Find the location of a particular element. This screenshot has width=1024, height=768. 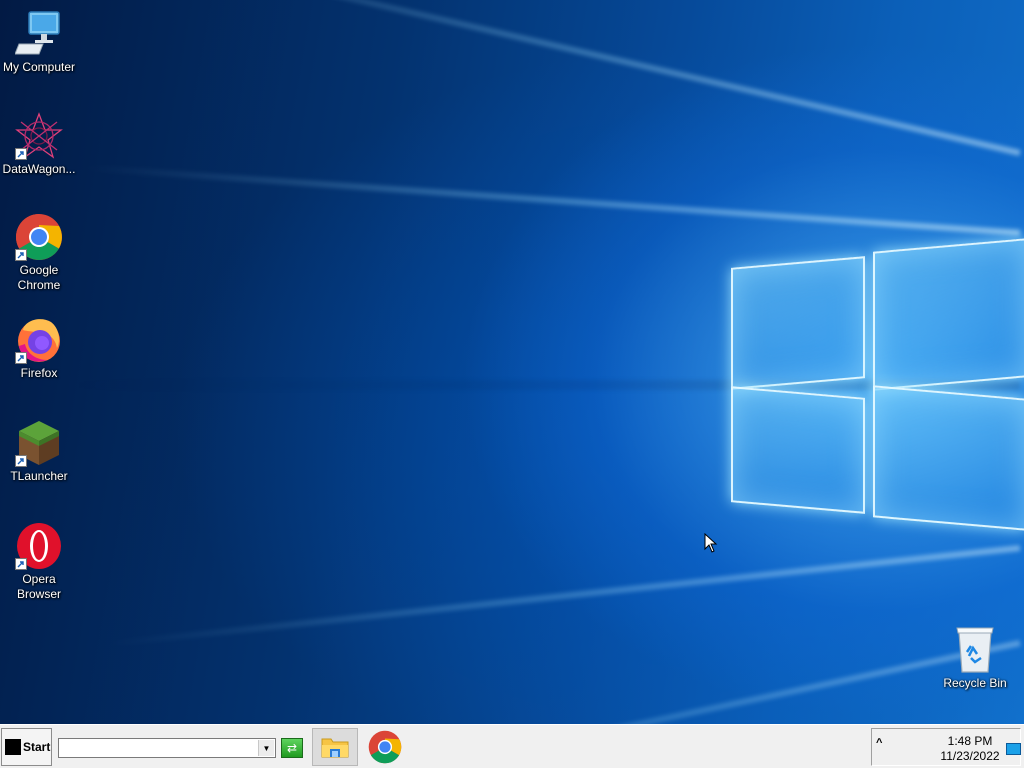

clock-date: 11/23/2022 is located at coordinates (970, 756).